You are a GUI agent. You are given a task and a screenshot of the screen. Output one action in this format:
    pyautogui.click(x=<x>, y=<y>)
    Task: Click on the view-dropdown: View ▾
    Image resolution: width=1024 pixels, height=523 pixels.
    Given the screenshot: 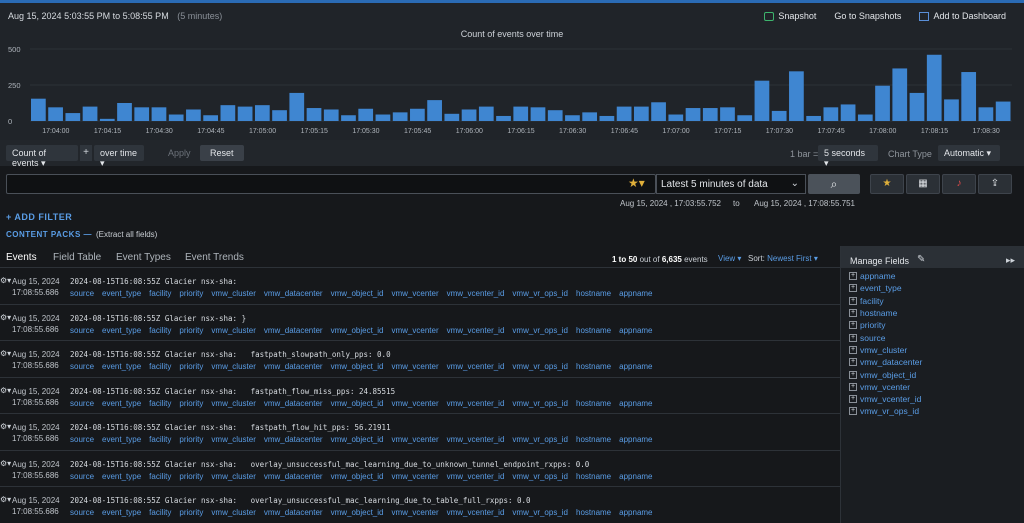 What is the action you would take?
    pyautogui.click(x=729, y=258)
    